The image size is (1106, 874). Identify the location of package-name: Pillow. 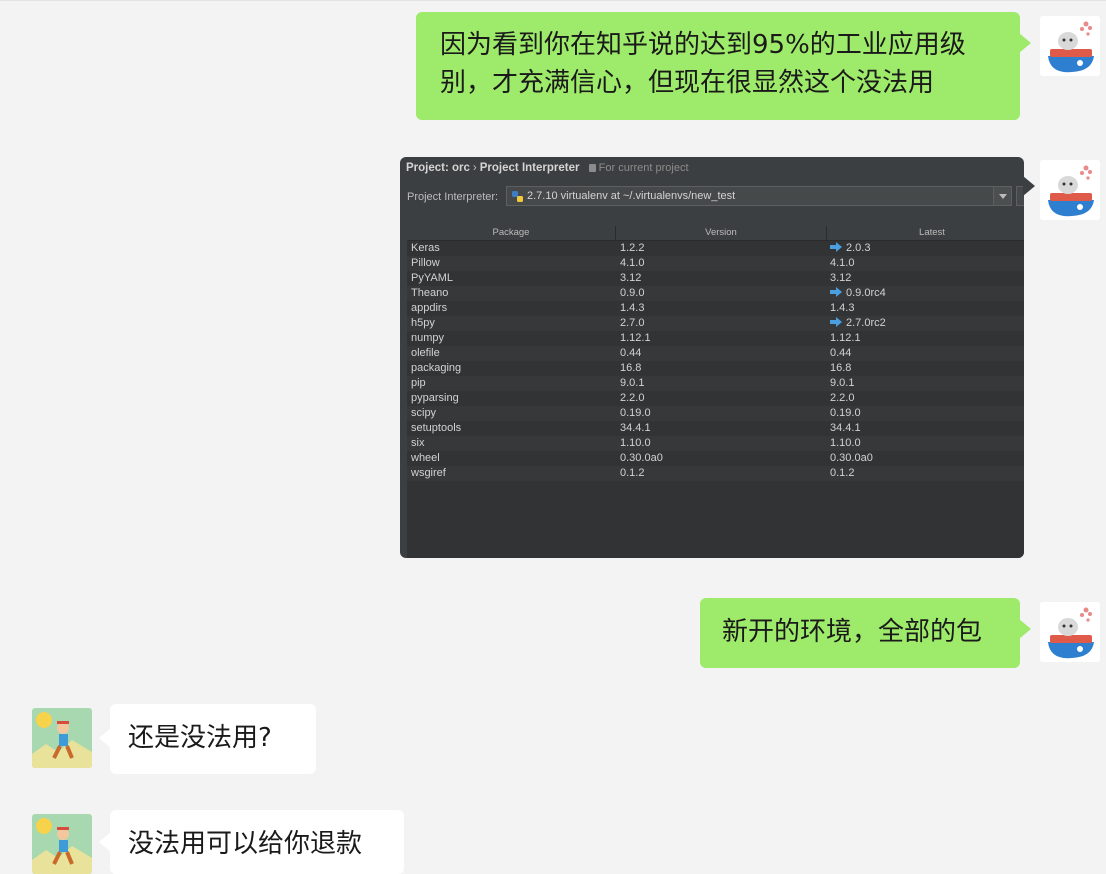
(425, 263).